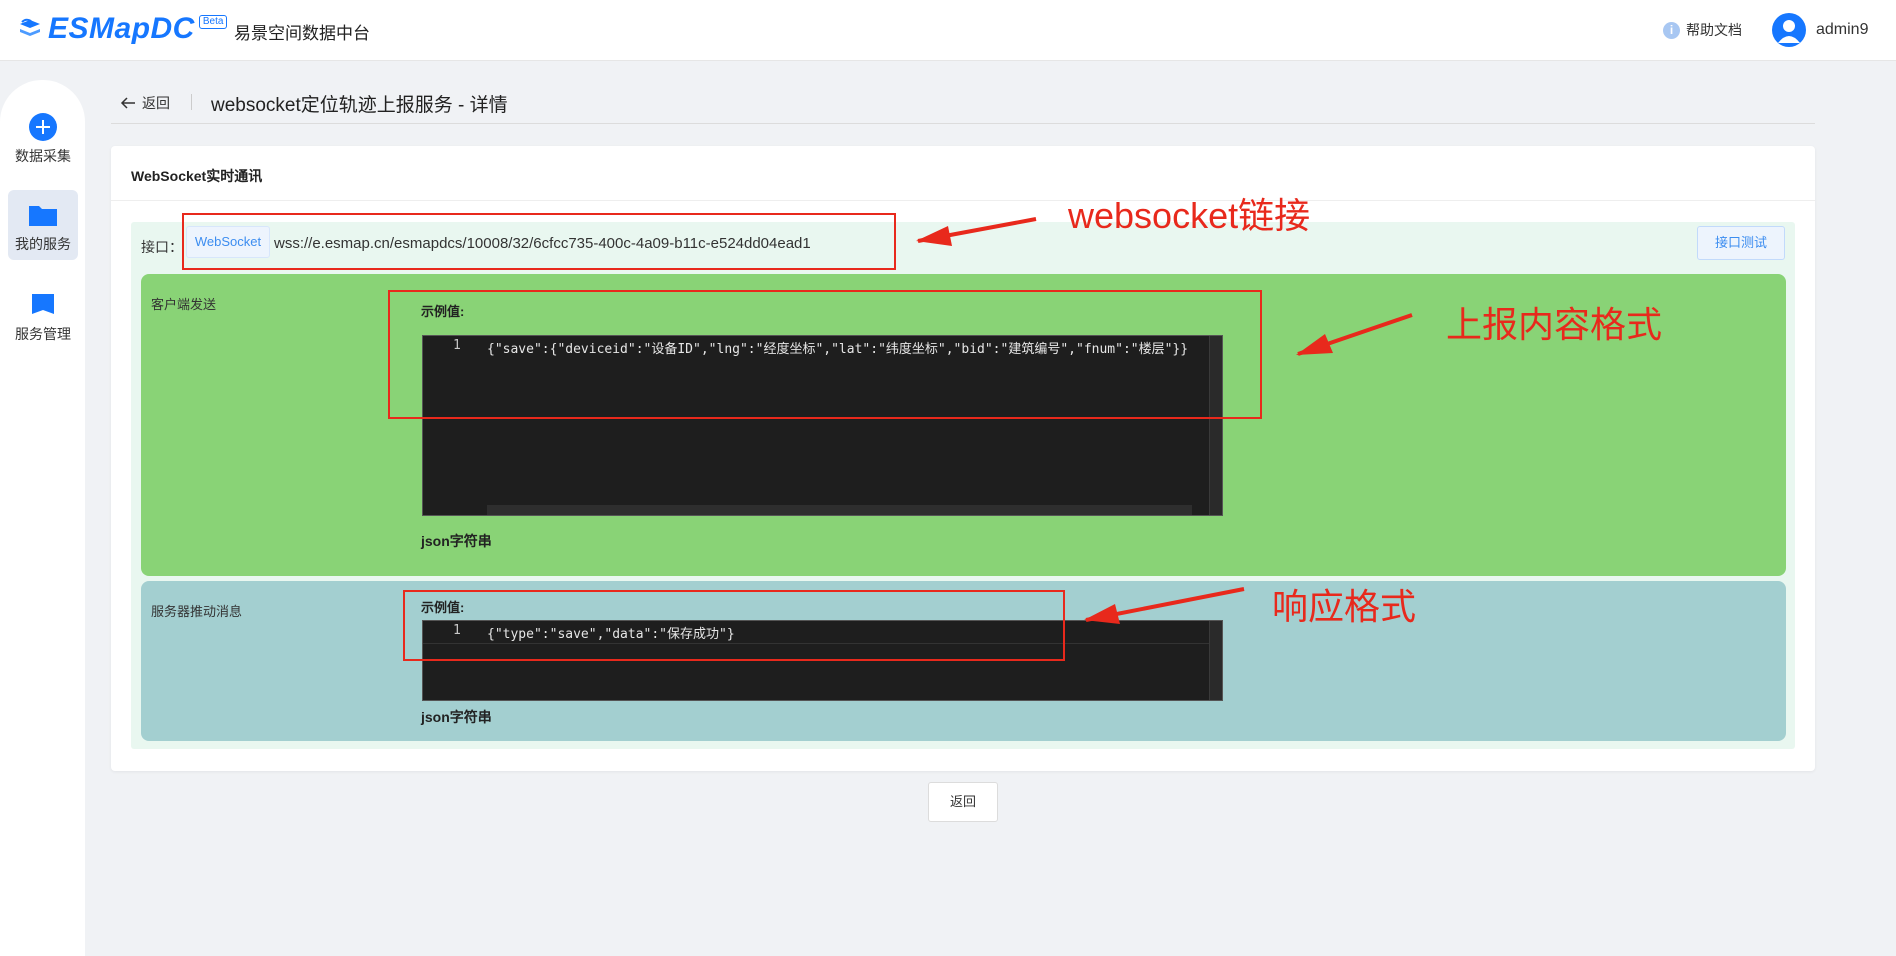 Image resolution: width=1896 pixels, height=956 pixels. What do you see at coordinates (1189, 215) in the screenshot?
I see `annotation-websocket-link: websocket链接` at bounding box center [1189, 215].